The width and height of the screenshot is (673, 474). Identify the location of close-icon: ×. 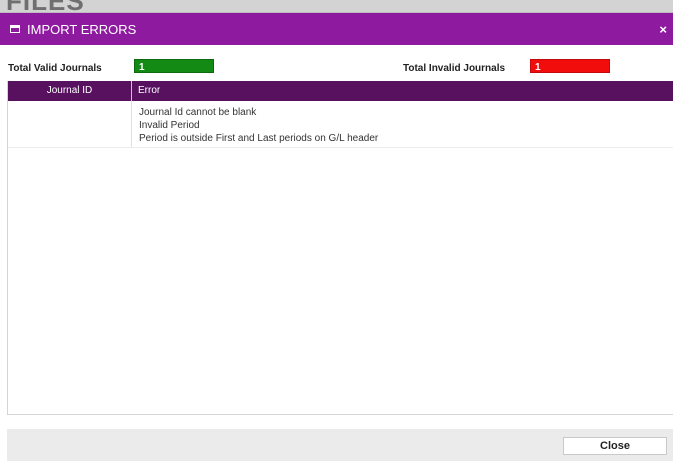
(663, 29).